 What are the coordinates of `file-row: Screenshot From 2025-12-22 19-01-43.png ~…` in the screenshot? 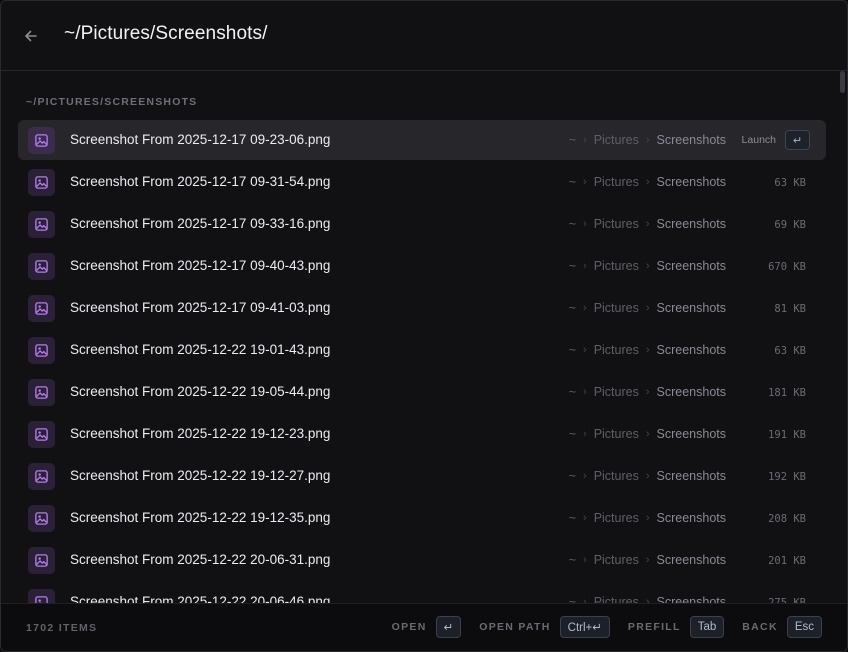 It's located at (422, 350).